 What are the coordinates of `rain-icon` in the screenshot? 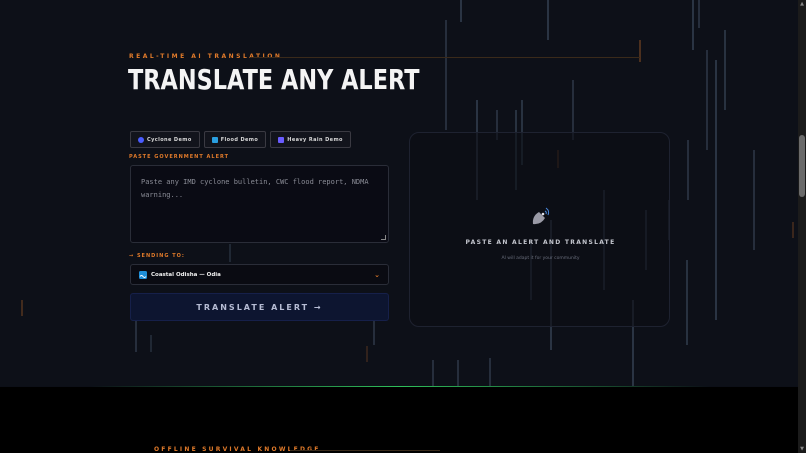 It's located at (281, 139).